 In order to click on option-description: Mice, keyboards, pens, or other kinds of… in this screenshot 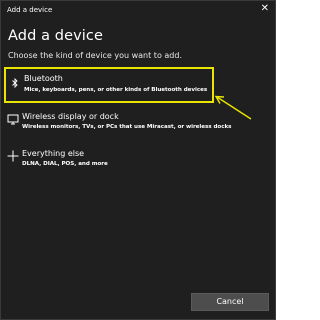, I will do `click(116, 90)`.